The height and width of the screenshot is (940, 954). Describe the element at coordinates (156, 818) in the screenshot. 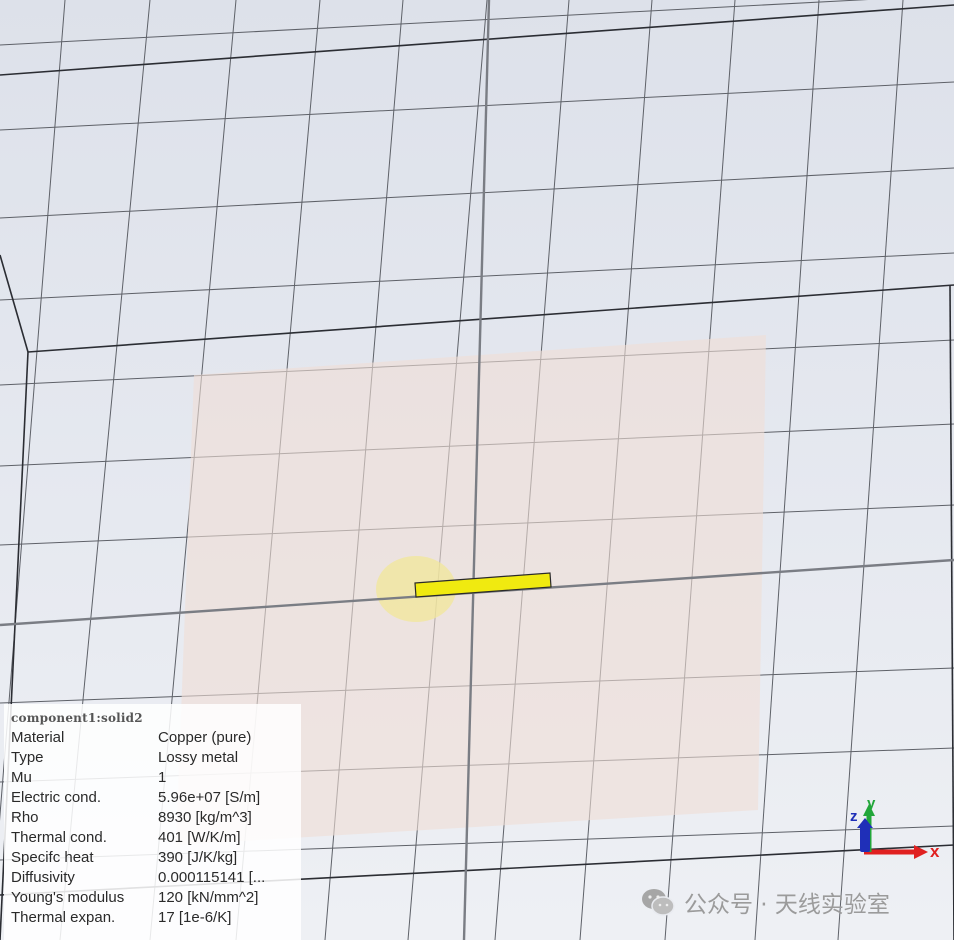

I see `info-row: Rho 8930 [kg/m^3]` at that location.